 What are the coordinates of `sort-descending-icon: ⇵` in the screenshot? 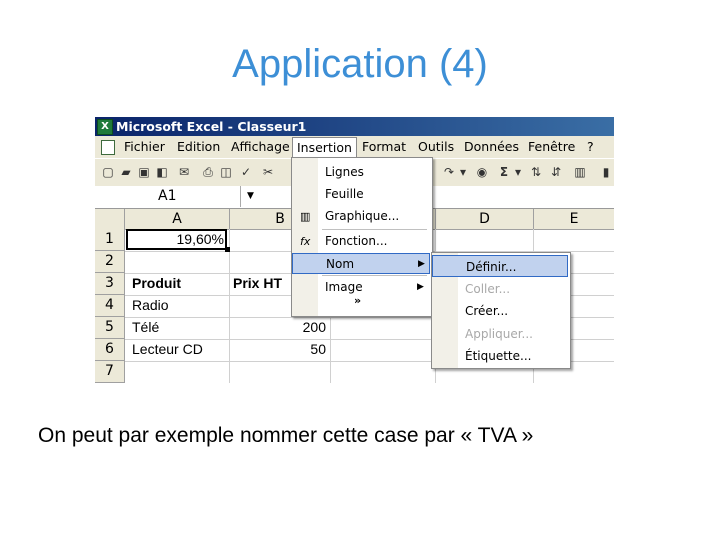 It's located at (556, 172).